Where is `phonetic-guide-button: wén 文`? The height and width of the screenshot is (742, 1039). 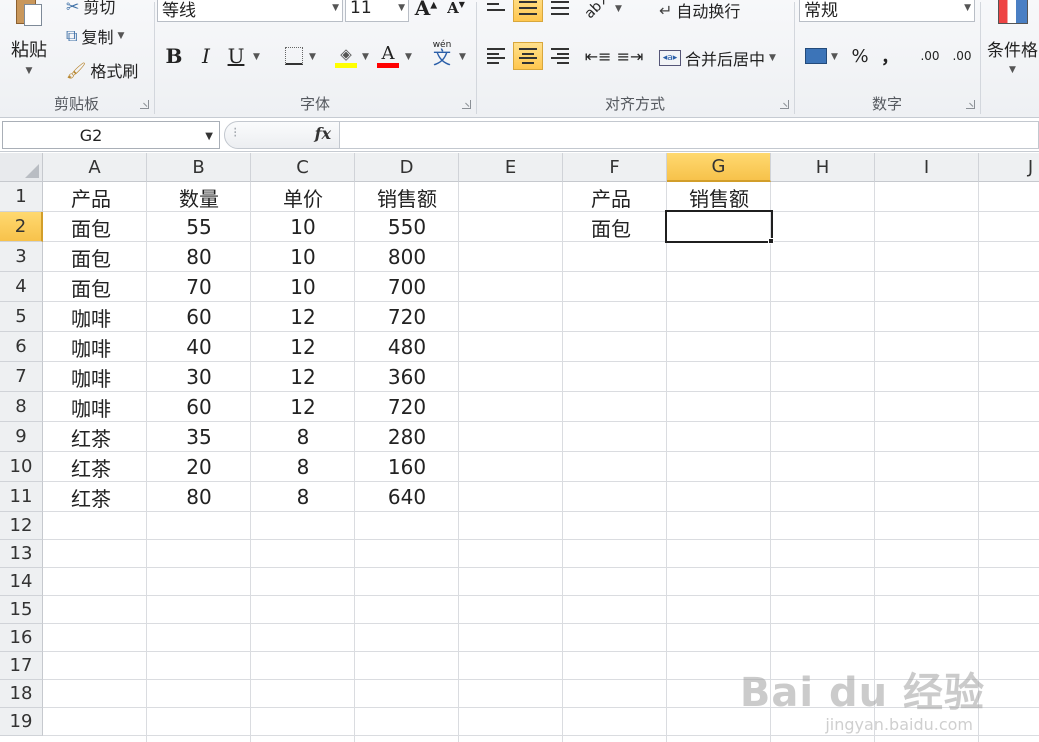
phonetic-guide-button: wén 文 is located at coordinates (442, 54).